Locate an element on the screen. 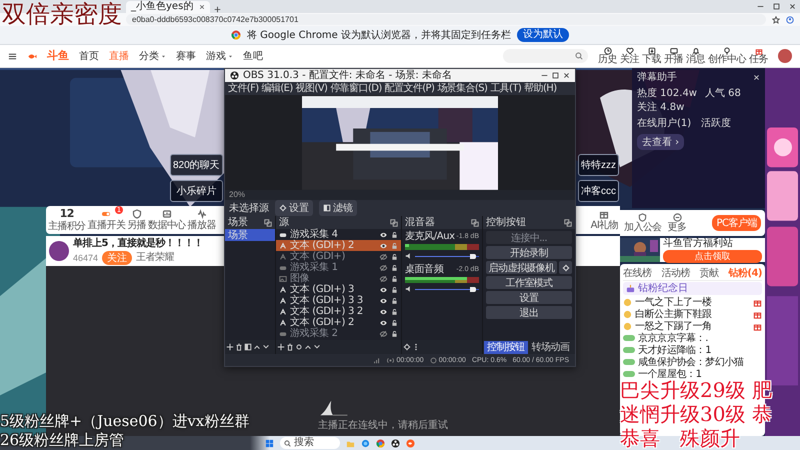  nav-link: 赛事 is located at coordinates (186, 56).